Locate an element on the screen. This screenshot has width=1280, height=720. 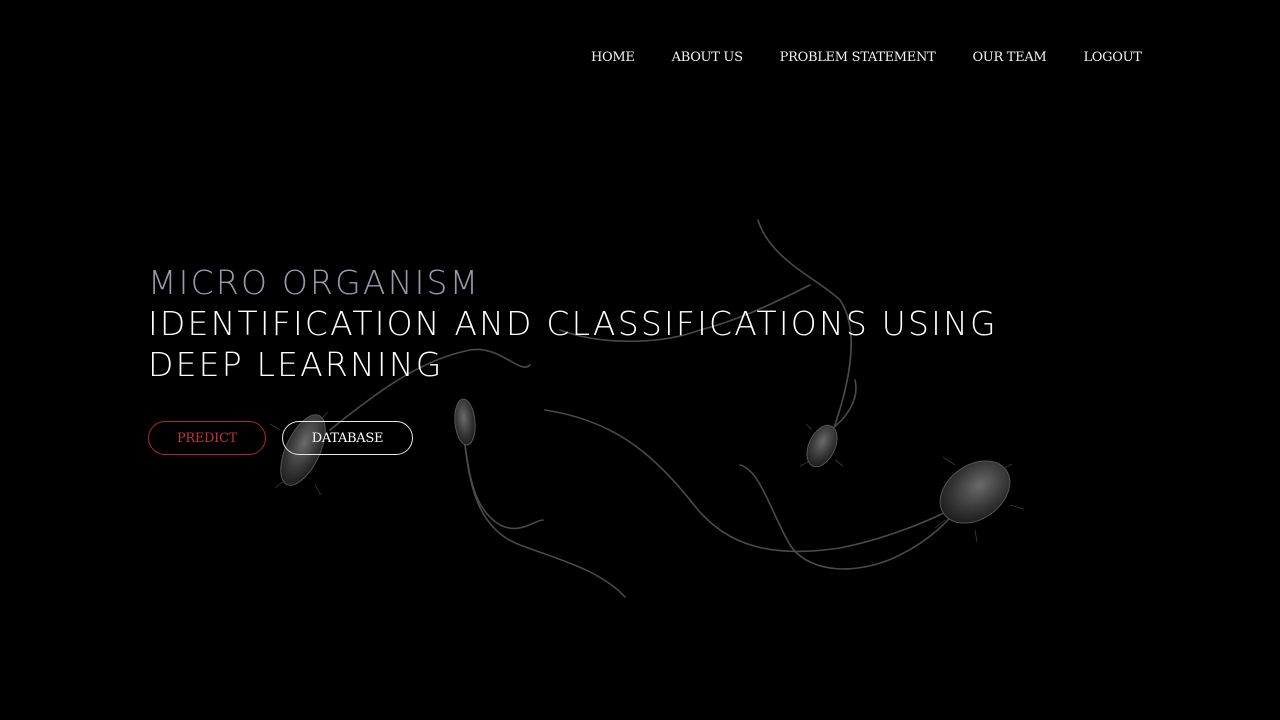
hero-kicker: MICRO ORGANISM is located at coordinates (314, 282).